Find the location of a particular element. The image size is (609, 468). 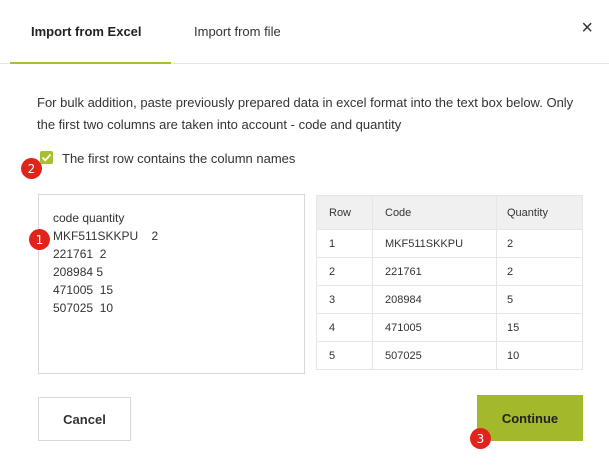

cell-code: 507025 is located at coordinates (434, 355).